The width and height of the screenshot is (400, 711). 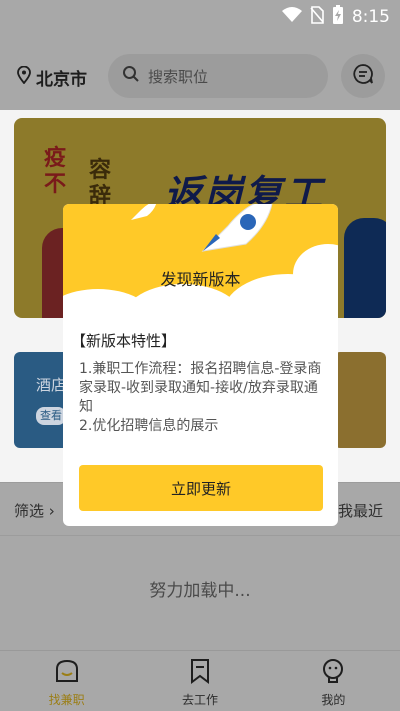 I want to click on small-rocket-icon, so click(x=144, y=215).